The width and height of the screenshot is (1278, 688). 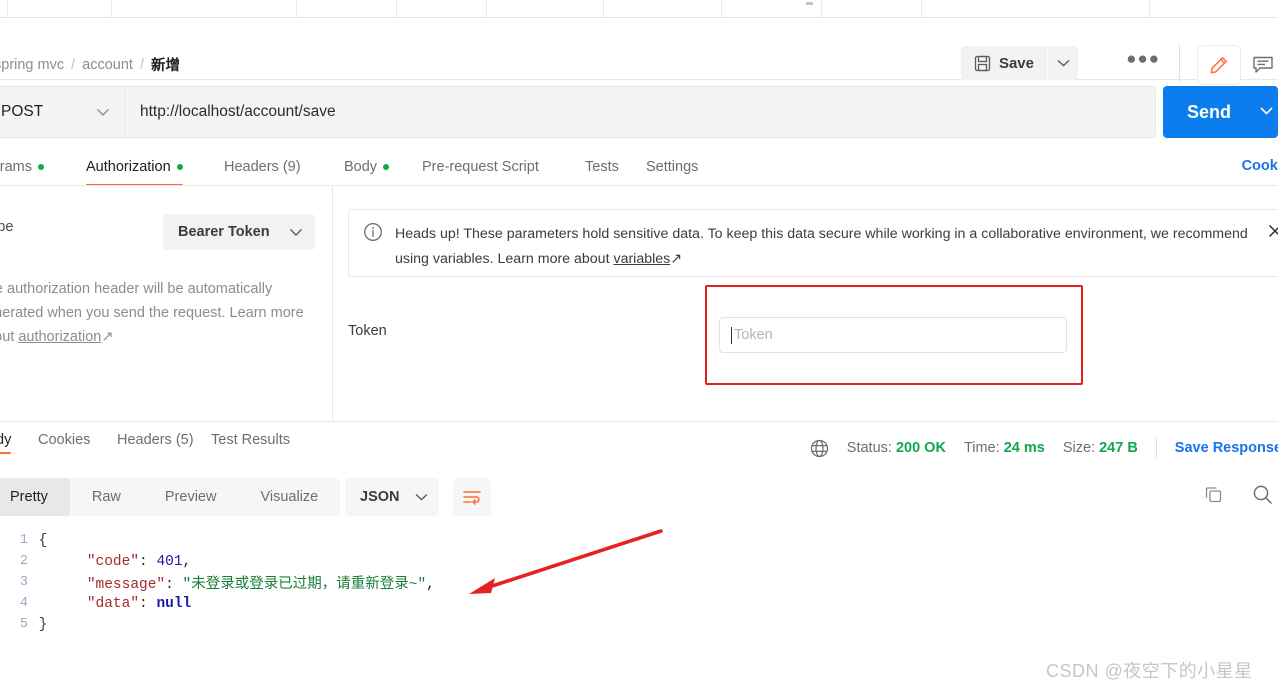 What do you see at coordinates (7, 227) in the screenshot?
I see `auth-type-label: Type` at bounding box center [7, 227].